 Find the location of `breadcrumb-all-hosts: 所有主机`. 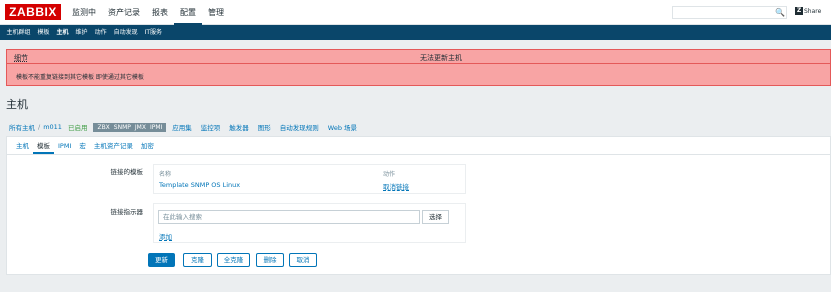

breadcrumb-all-hosts: 所有主机 is located at coordinates (22, 127).